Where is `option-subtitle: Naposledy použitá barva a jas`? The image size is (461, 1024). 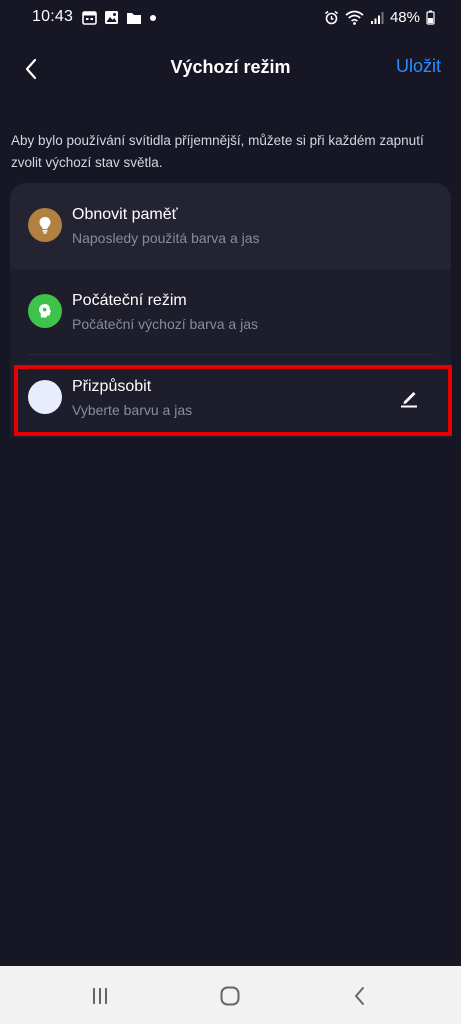 option-subtitle: Naposledy použitá barva a jas is located at coordinates (166, 238).